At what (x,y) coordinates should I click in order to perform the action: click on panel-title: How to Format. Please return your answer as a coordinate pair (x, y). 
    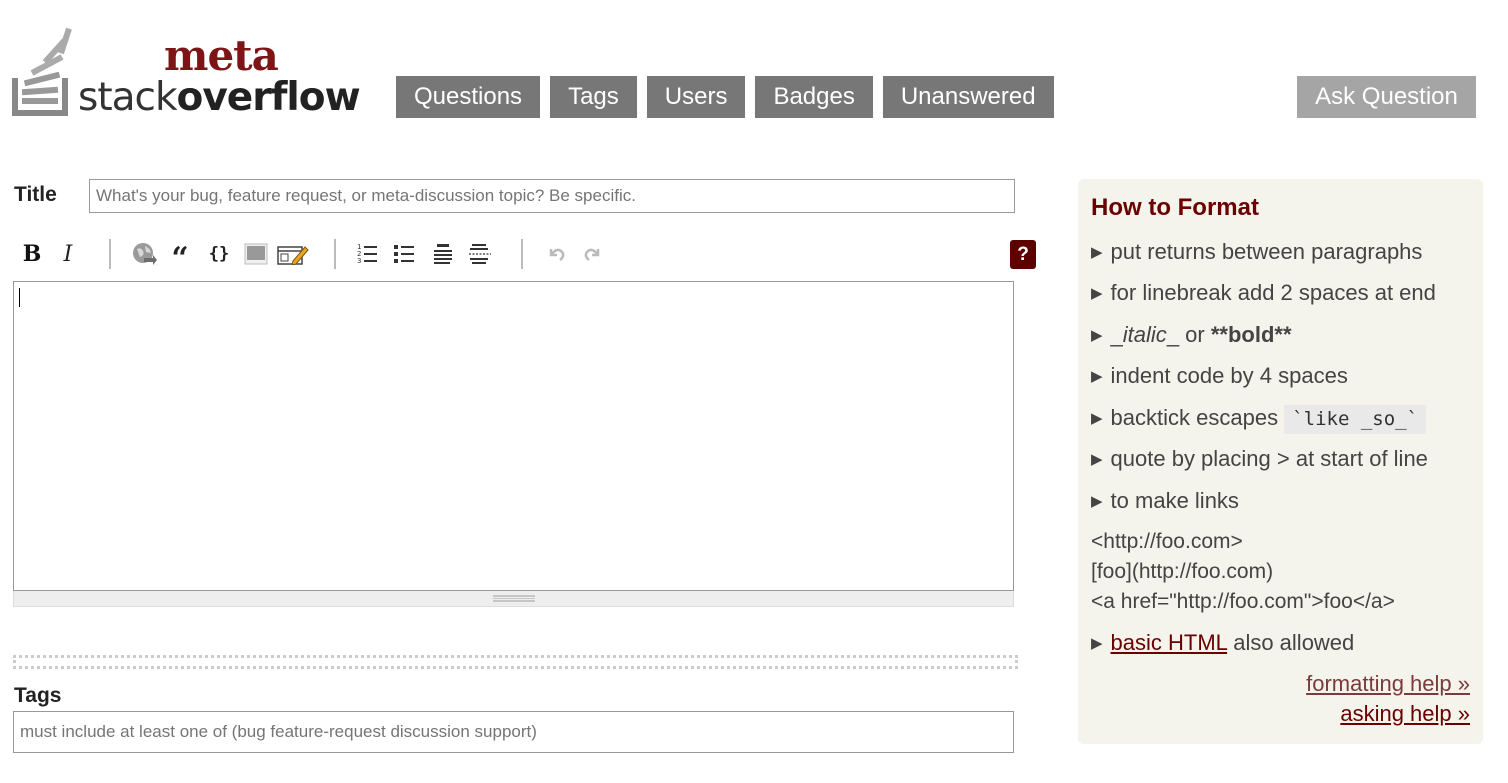
    Looking at the image, I should click on (1175, 207).